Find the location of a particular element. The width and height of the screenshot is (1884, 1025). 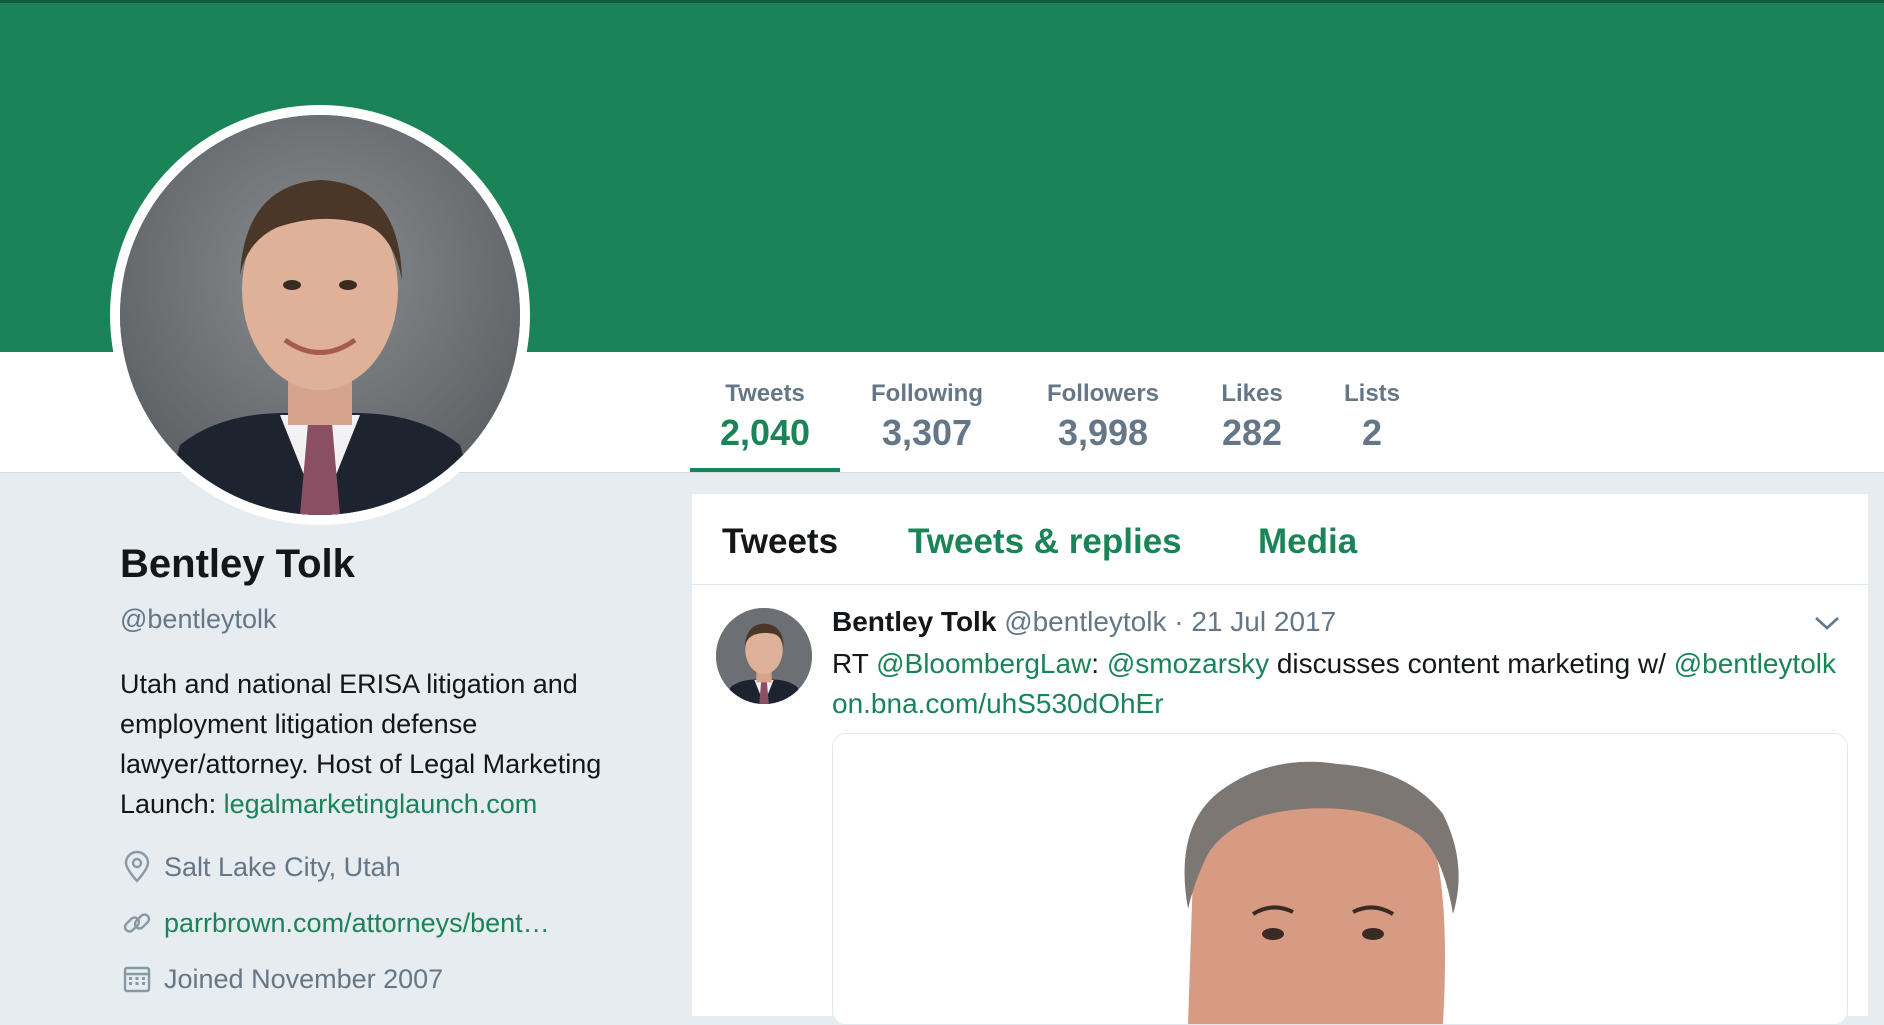

stat-value: 2,040 is located at coordinates (765, 432).